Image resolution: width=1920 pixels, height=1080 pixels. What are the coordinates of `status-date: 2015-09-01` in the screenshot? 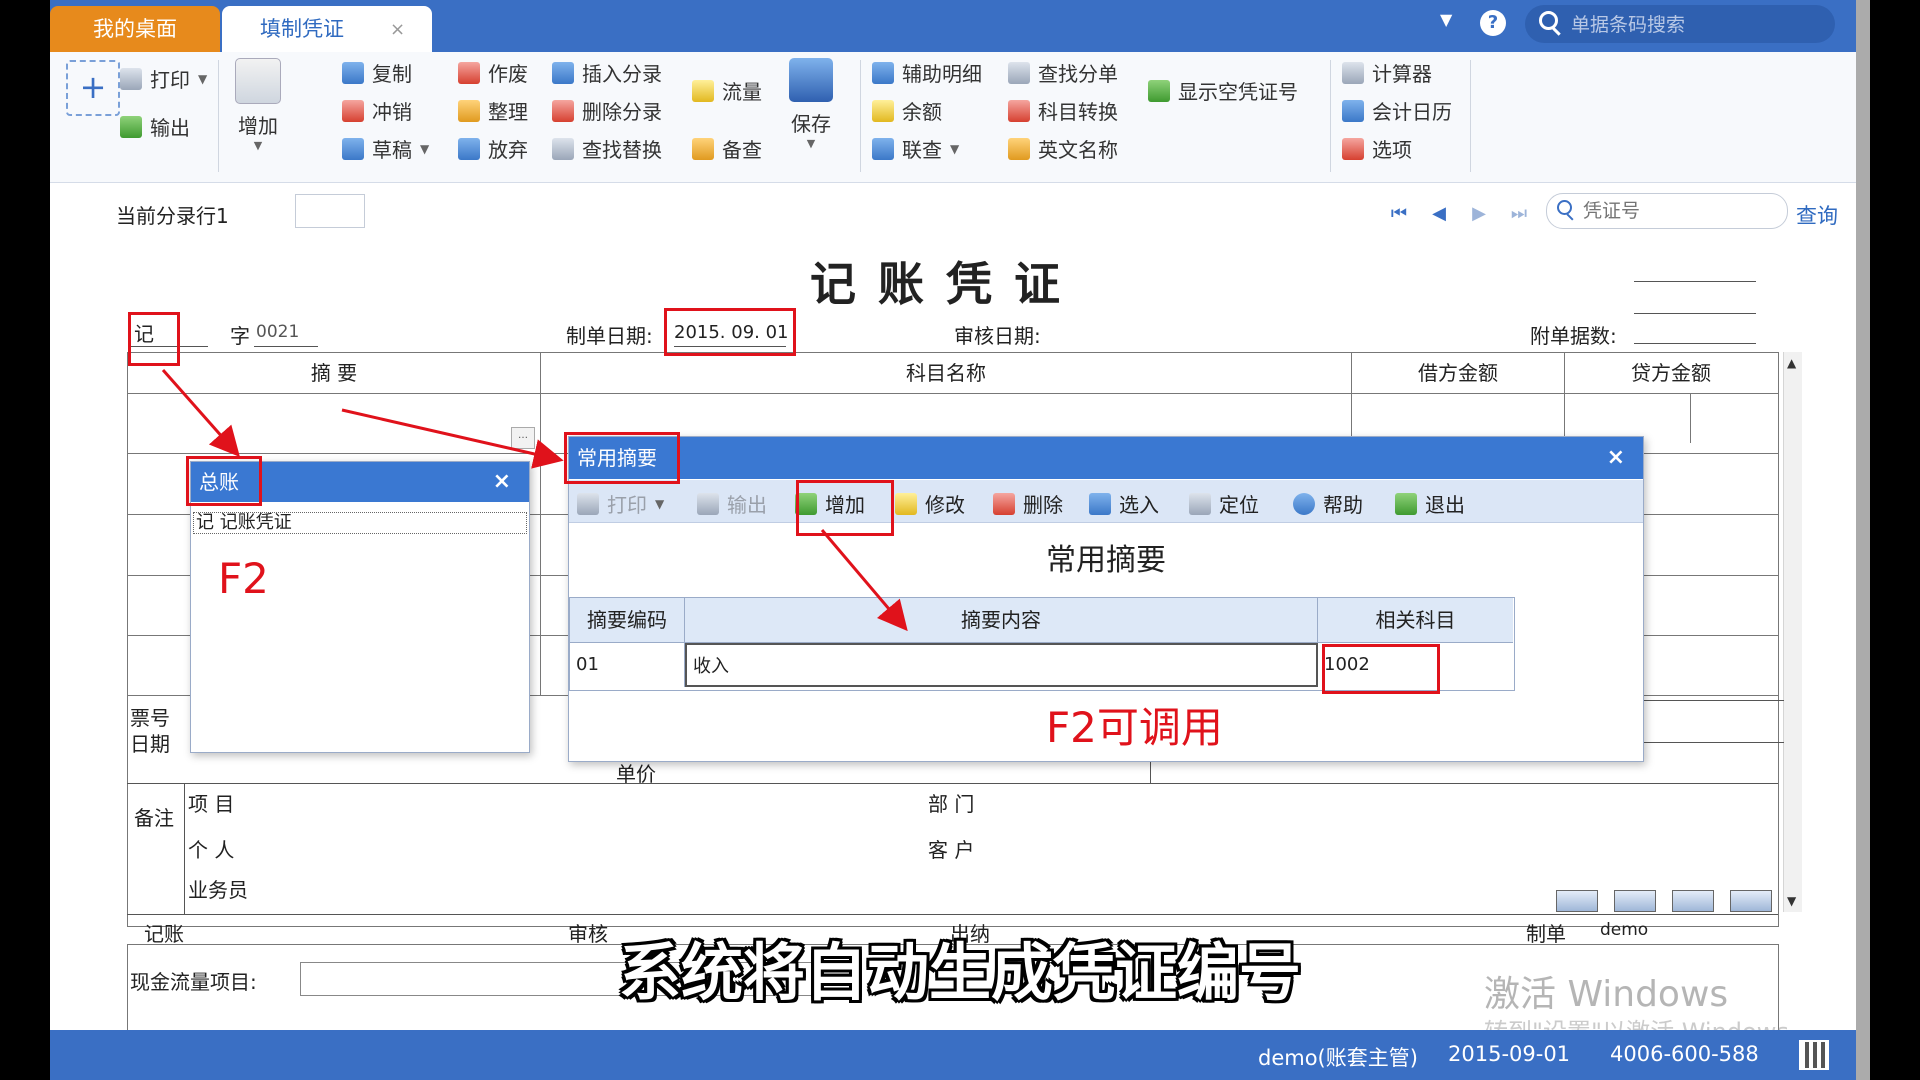 It's located at (1509, 1054).